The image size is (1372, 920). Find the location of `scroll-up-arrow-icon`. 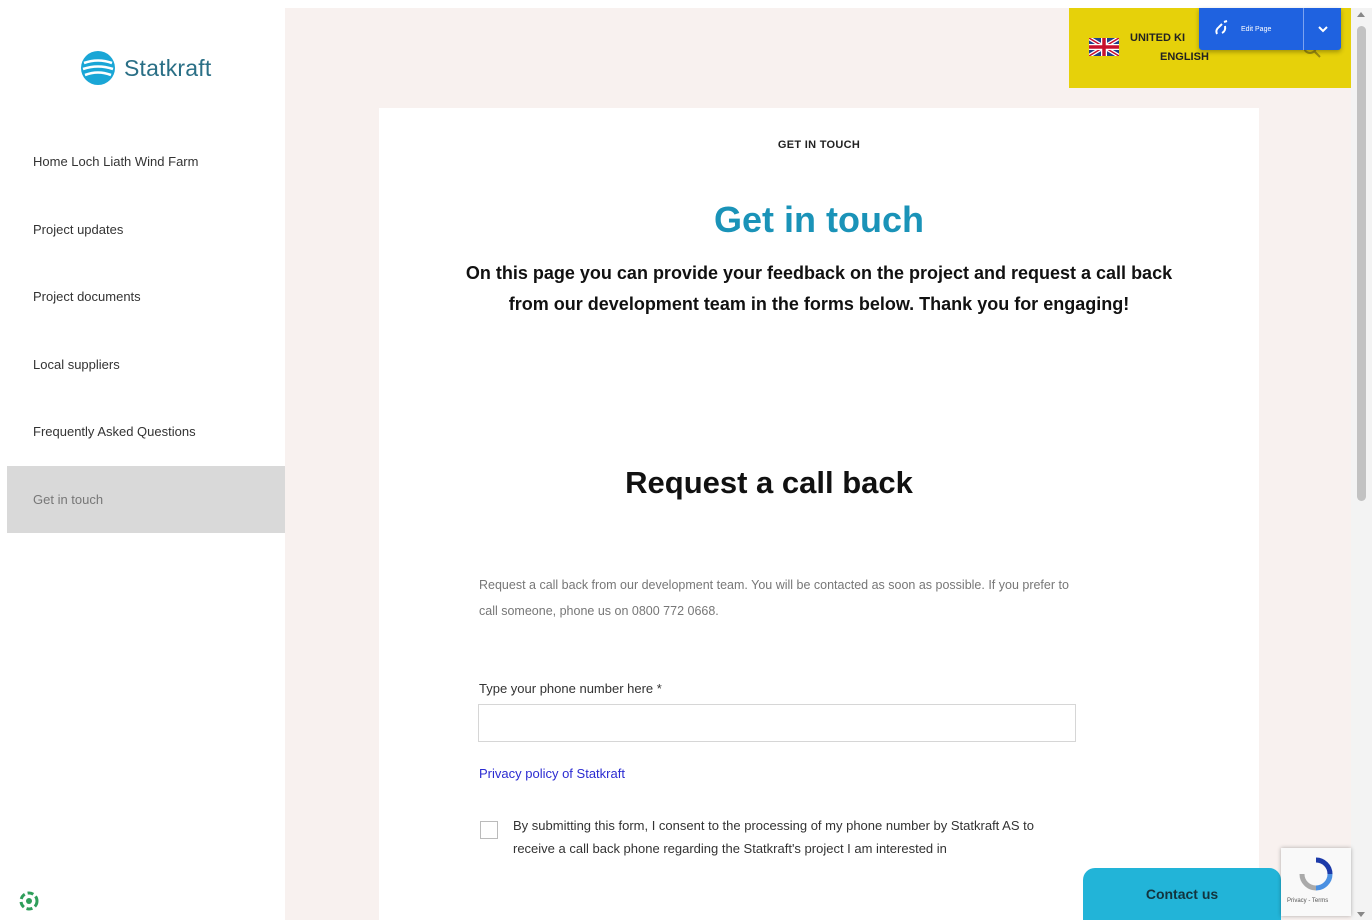

scroll-up-arrow-icon is located at coordinates (1361, 14).